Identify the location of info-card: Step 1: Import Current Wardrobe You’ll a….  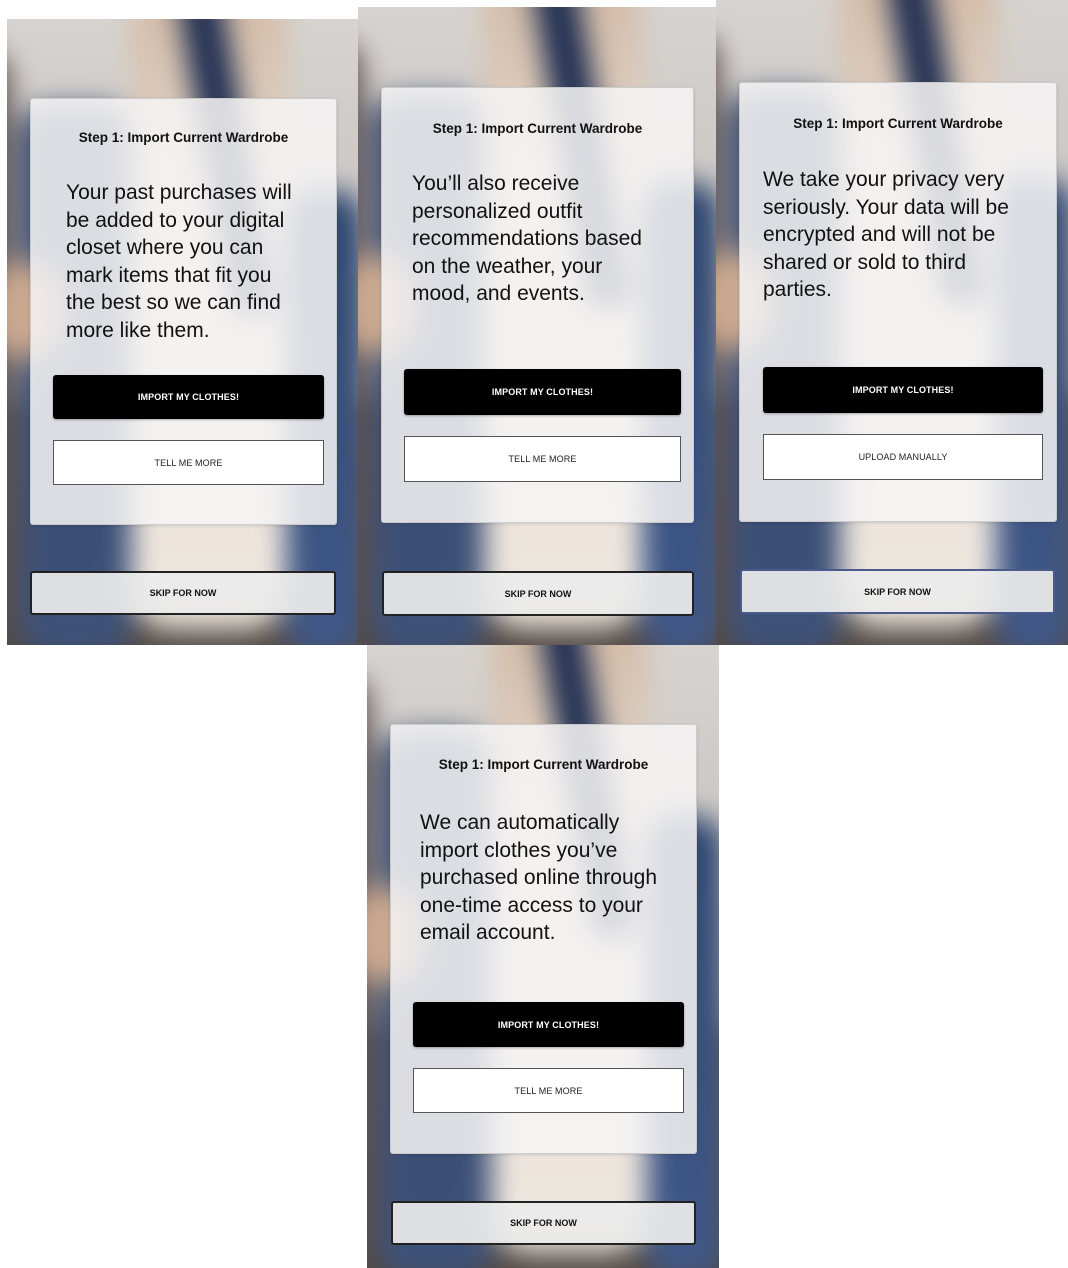
(537, 305).